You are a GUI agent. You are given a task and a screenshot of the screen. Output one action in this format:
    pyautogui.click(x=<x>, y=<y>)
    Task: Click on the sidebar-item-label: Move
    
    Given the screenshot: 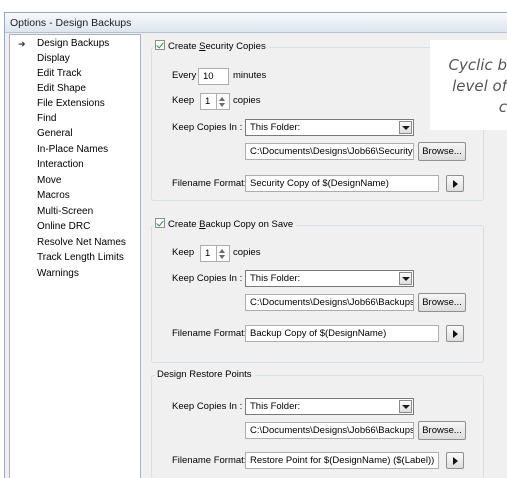 What is the action you would take?
    pyautogui.click(x=49, y=180)
    